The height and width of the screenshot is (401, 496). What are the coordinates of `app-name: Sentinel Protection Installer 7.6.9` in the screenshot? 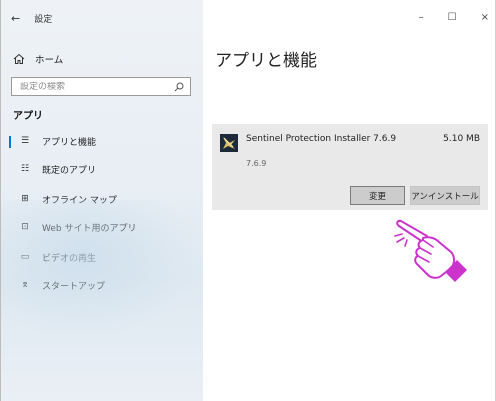 It's located at (321, 139).